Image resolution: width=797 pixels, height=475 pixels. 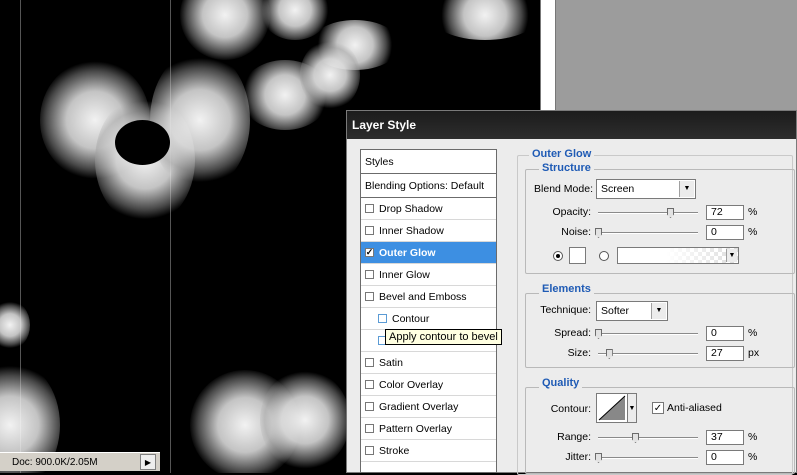 What do you see at coordinates (753, 457) in the screenshot?
I see `jitter-unit: %` at bounding box center [753, 457].